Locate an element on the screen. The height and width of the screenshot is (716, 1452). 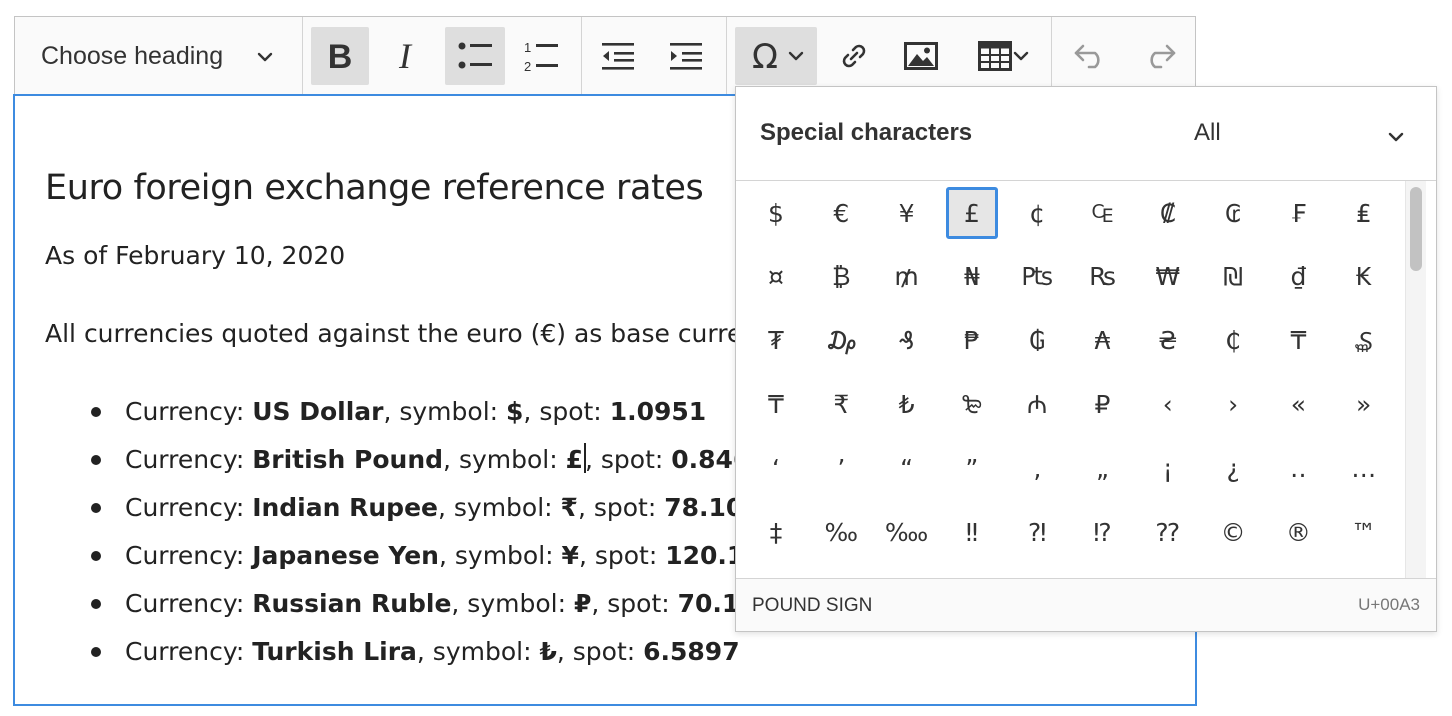
heading-dropdown: Choose heading is located at coordinates (158, 56).